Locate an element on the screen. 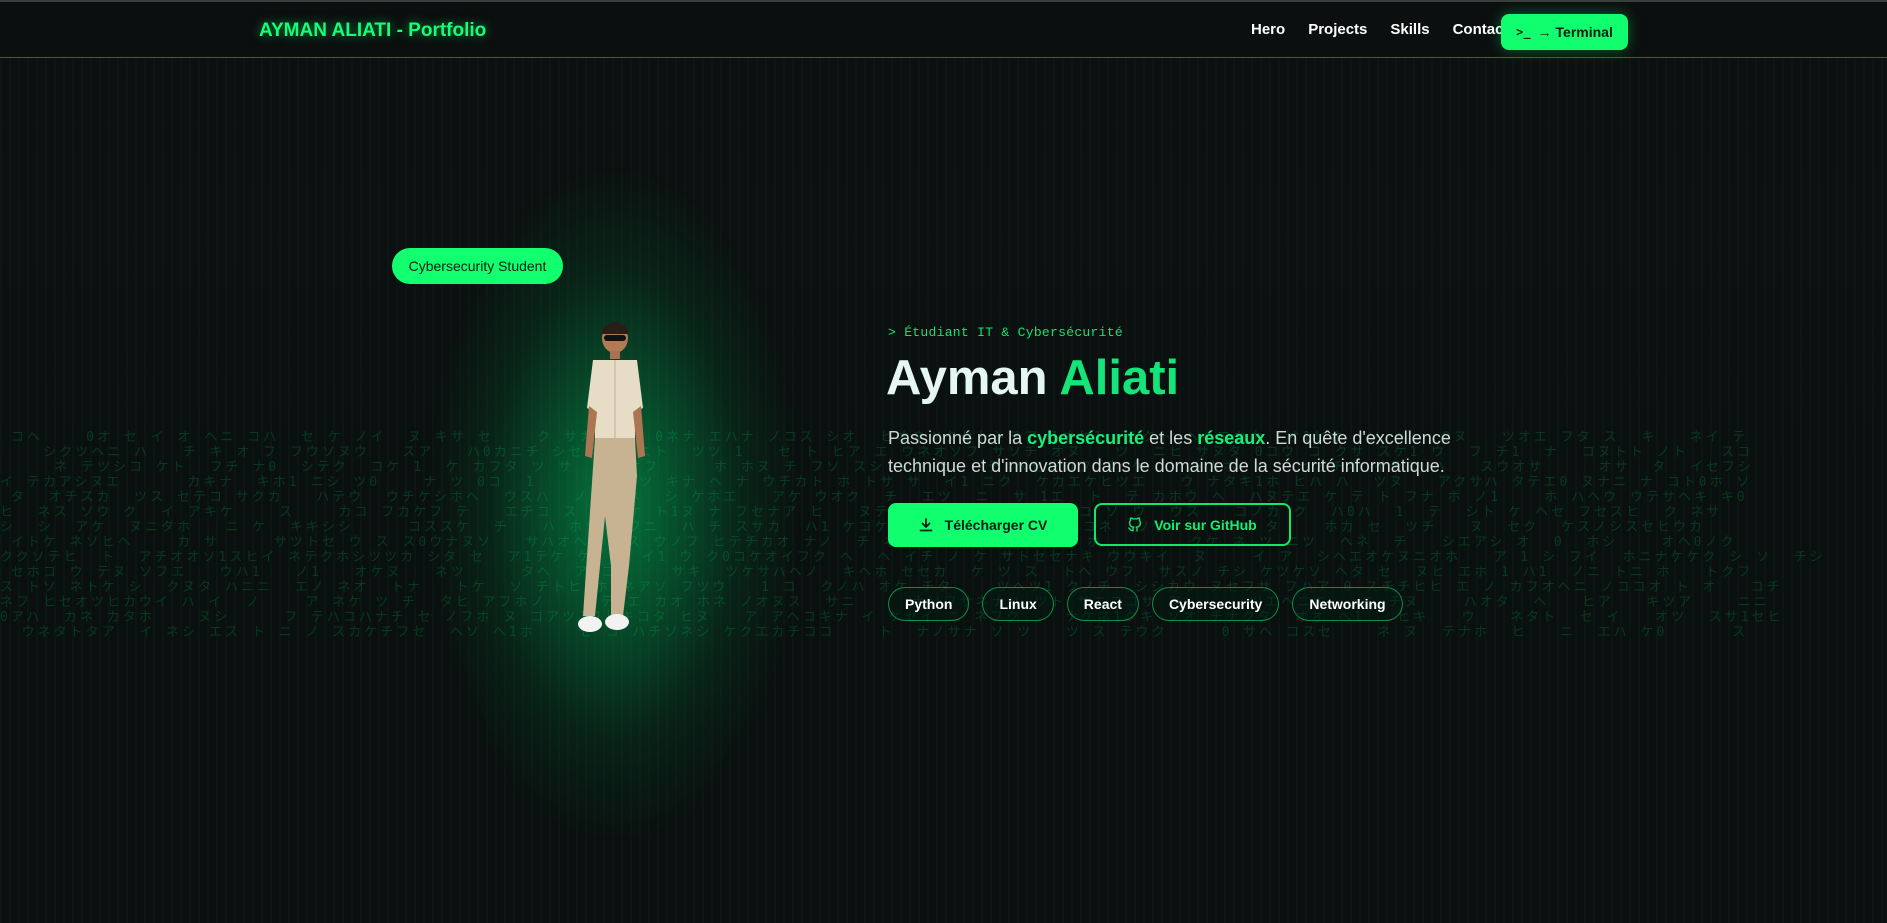 This screenshot has height=923, width=1887. github-button: Voir sur GitHub is located at coordinates (1192, 524).